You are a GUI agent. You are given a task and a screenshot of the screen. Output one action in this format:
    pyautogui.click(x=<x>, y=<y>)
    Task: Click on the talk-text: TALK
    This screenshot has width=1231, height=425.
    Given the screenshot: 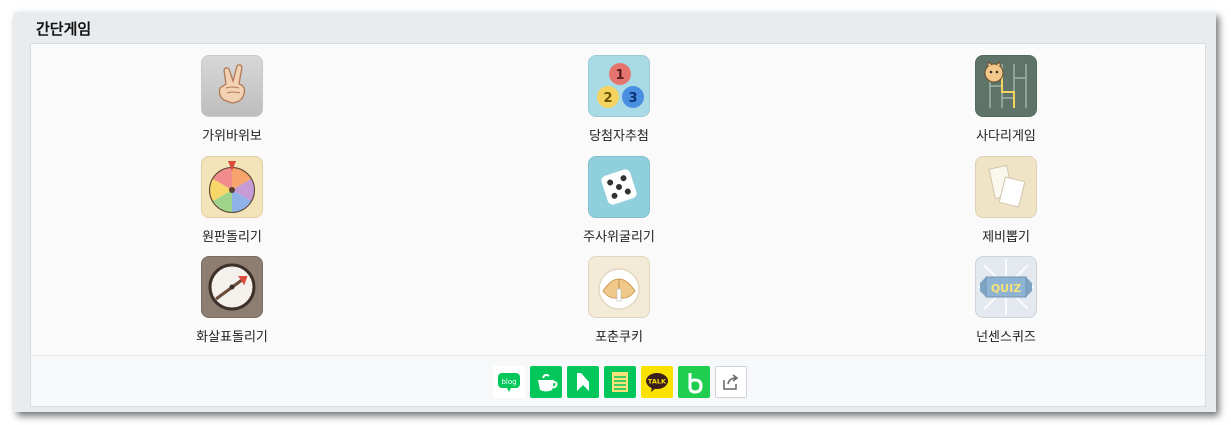 What is the action you would take?
    pyautogui.click(x=657, y=382)
    